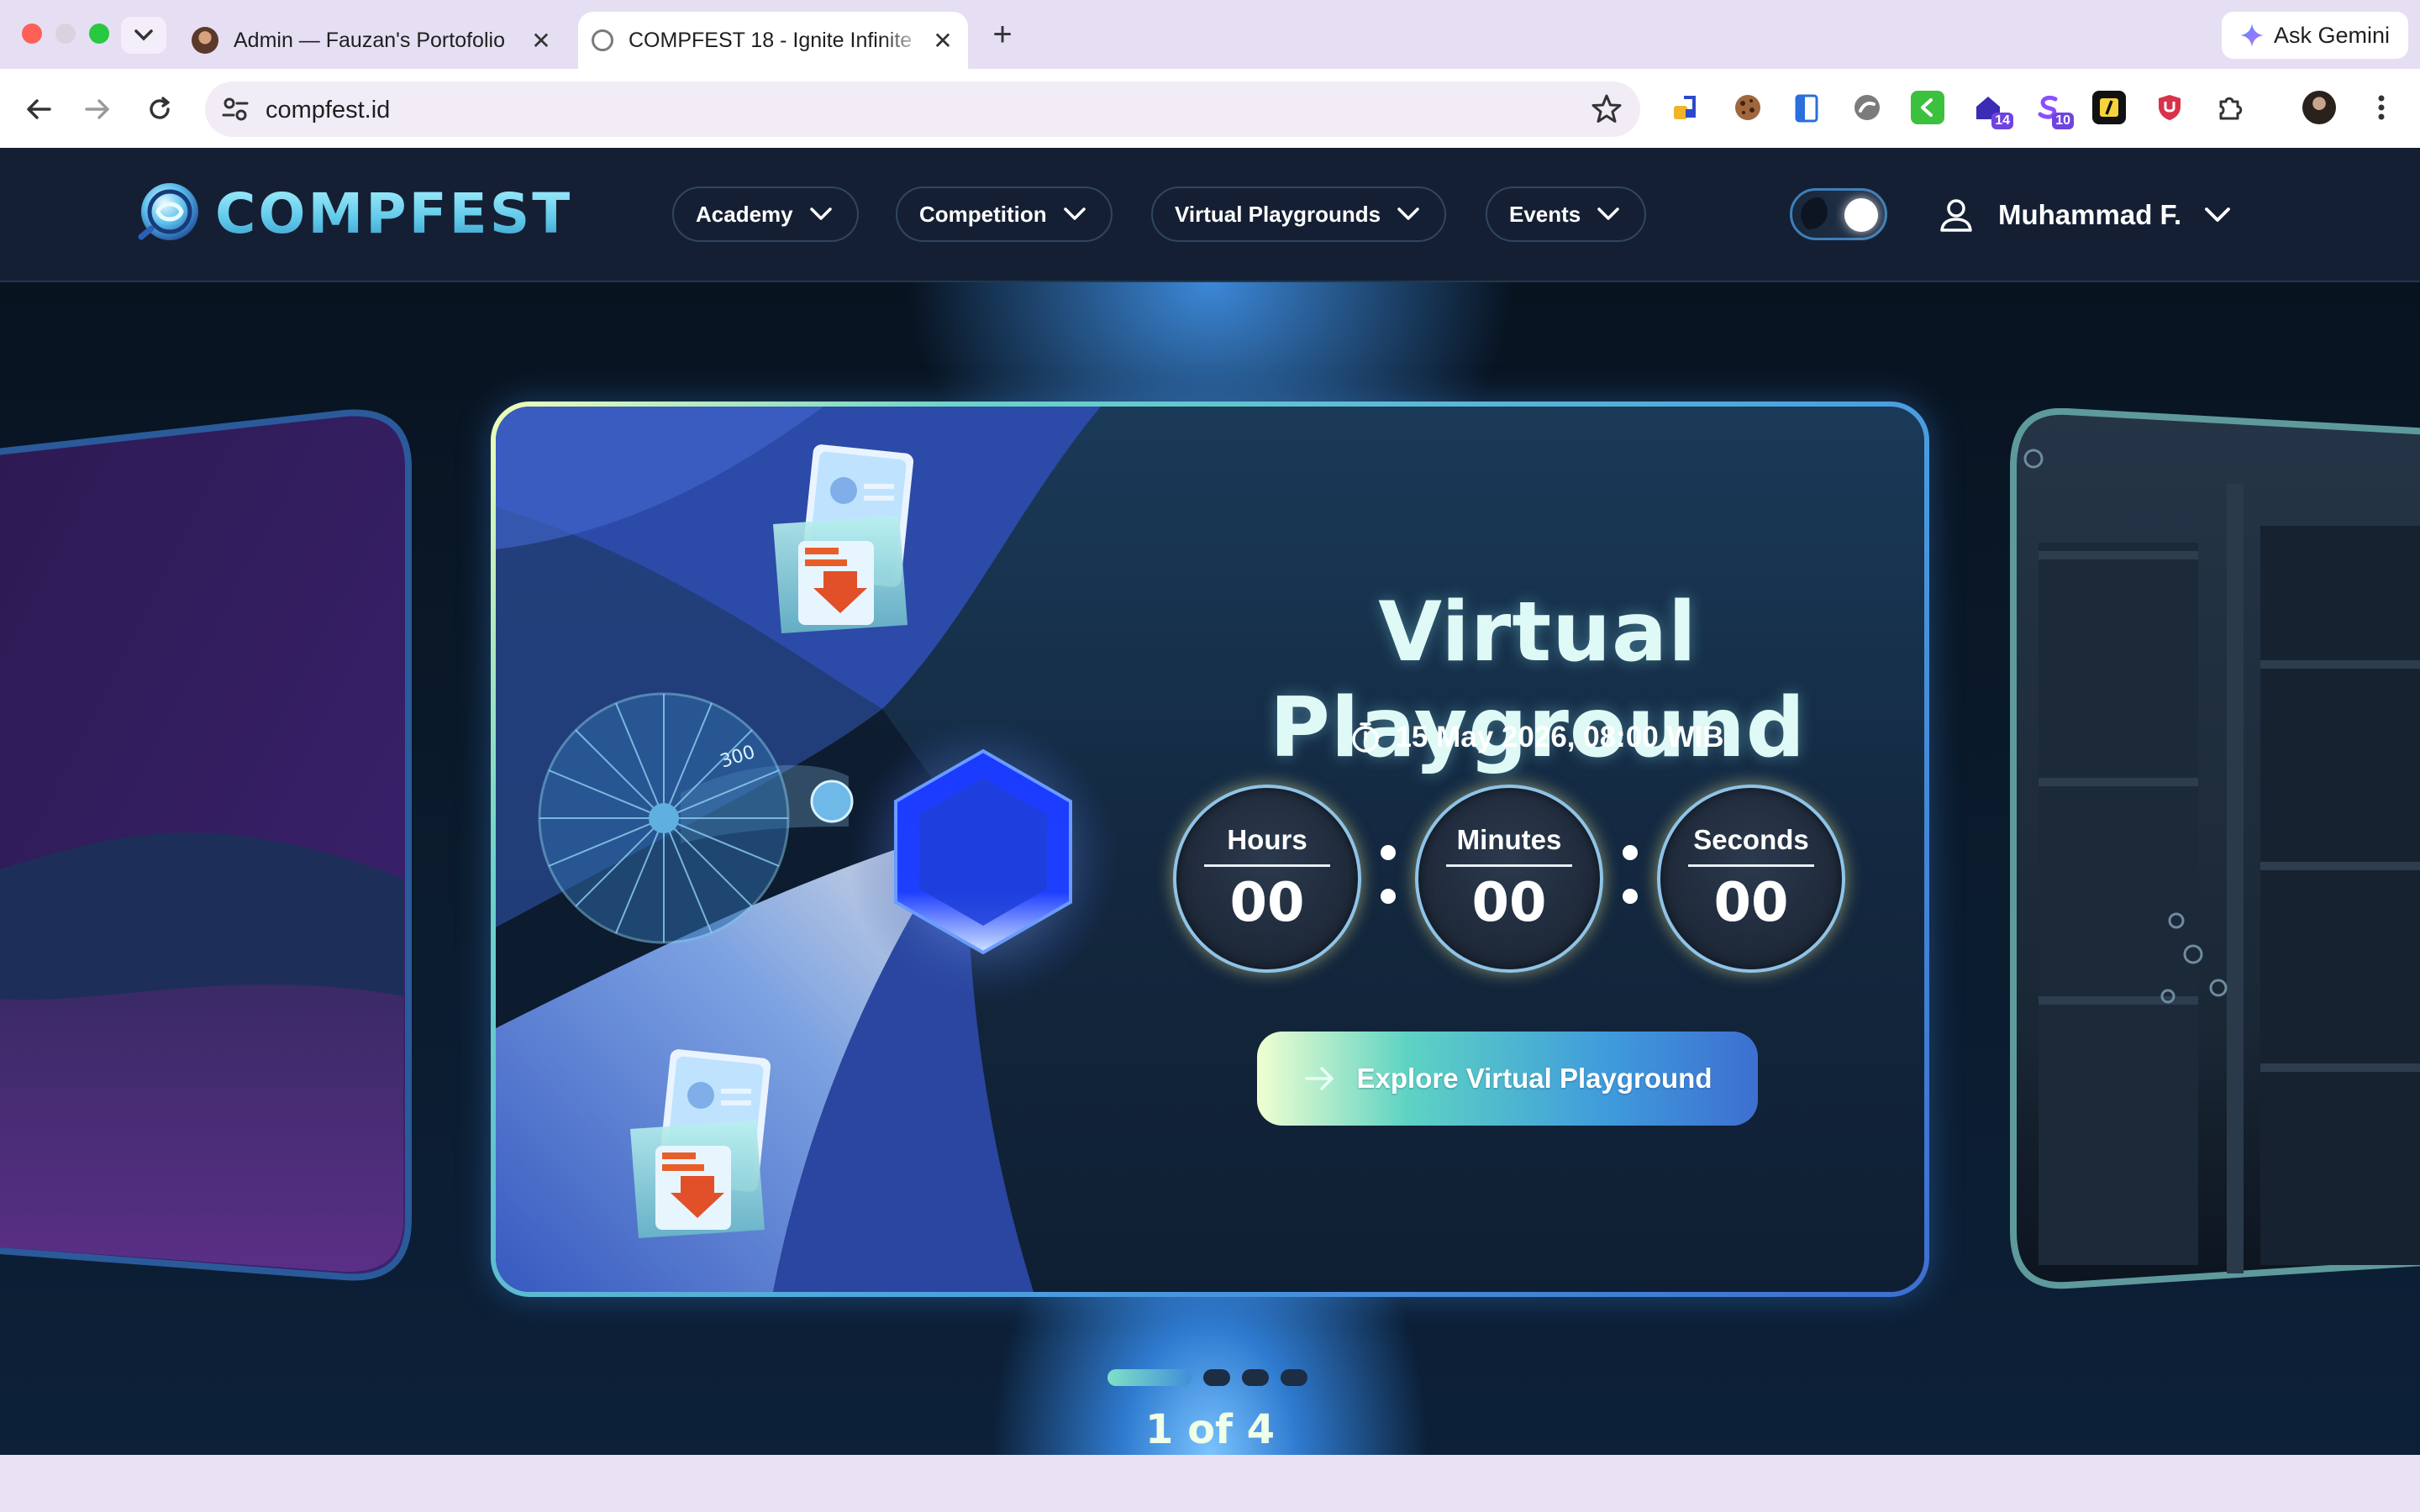 The height and width of the screenshot is (1512, 2420). I want to click on nav-competition-dropdown: Competition, so click(1004, 214).